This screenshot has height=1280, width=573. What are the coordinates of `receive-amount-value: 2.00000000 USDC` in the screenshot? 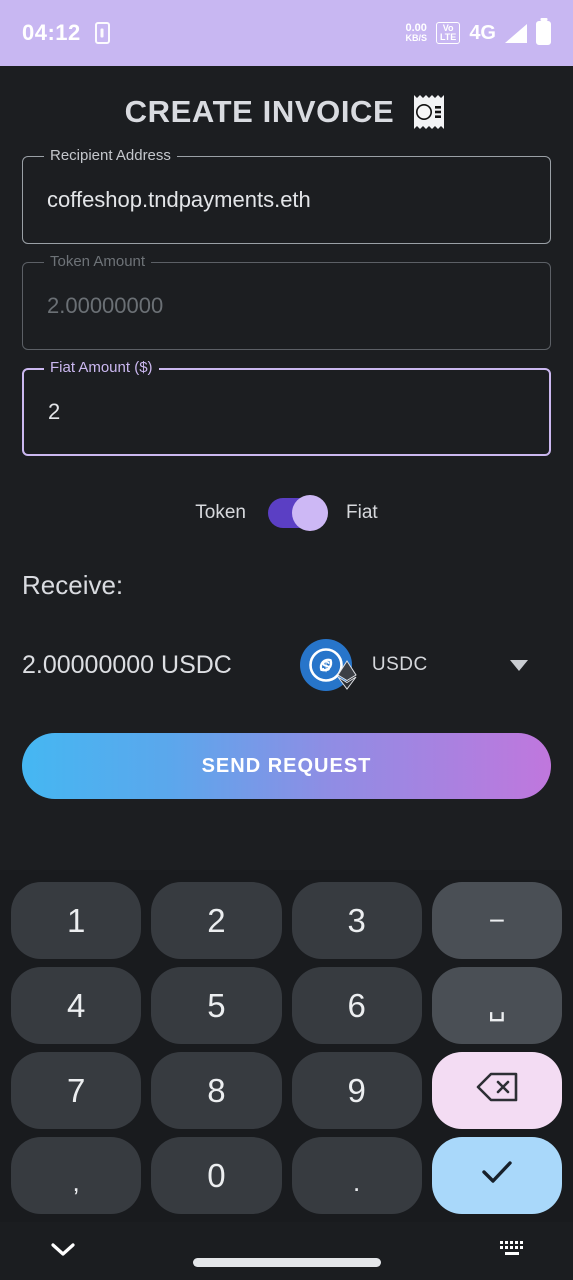 It's located at (127, 664).